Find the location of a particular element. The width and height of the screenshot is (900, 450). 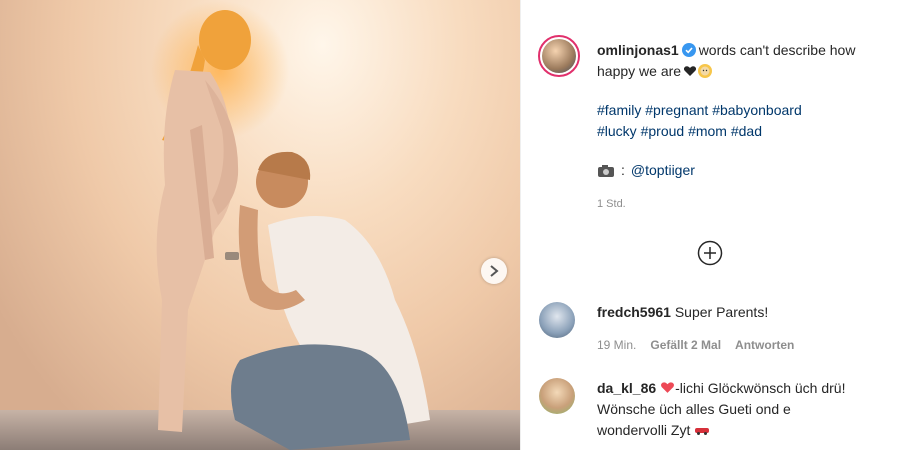

verified-badge-icon is located at coordinates (688, 50).